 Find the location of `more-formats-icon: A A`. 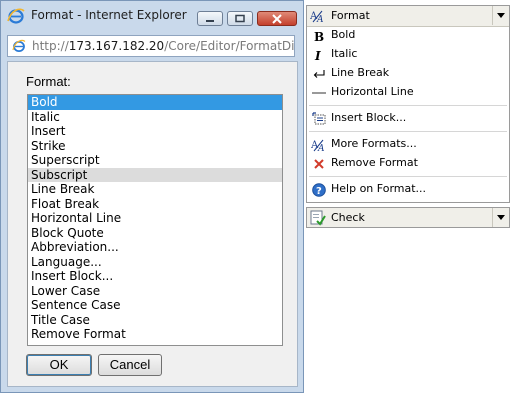

more-formats-icon: A A is located at coordinates (319, 144).